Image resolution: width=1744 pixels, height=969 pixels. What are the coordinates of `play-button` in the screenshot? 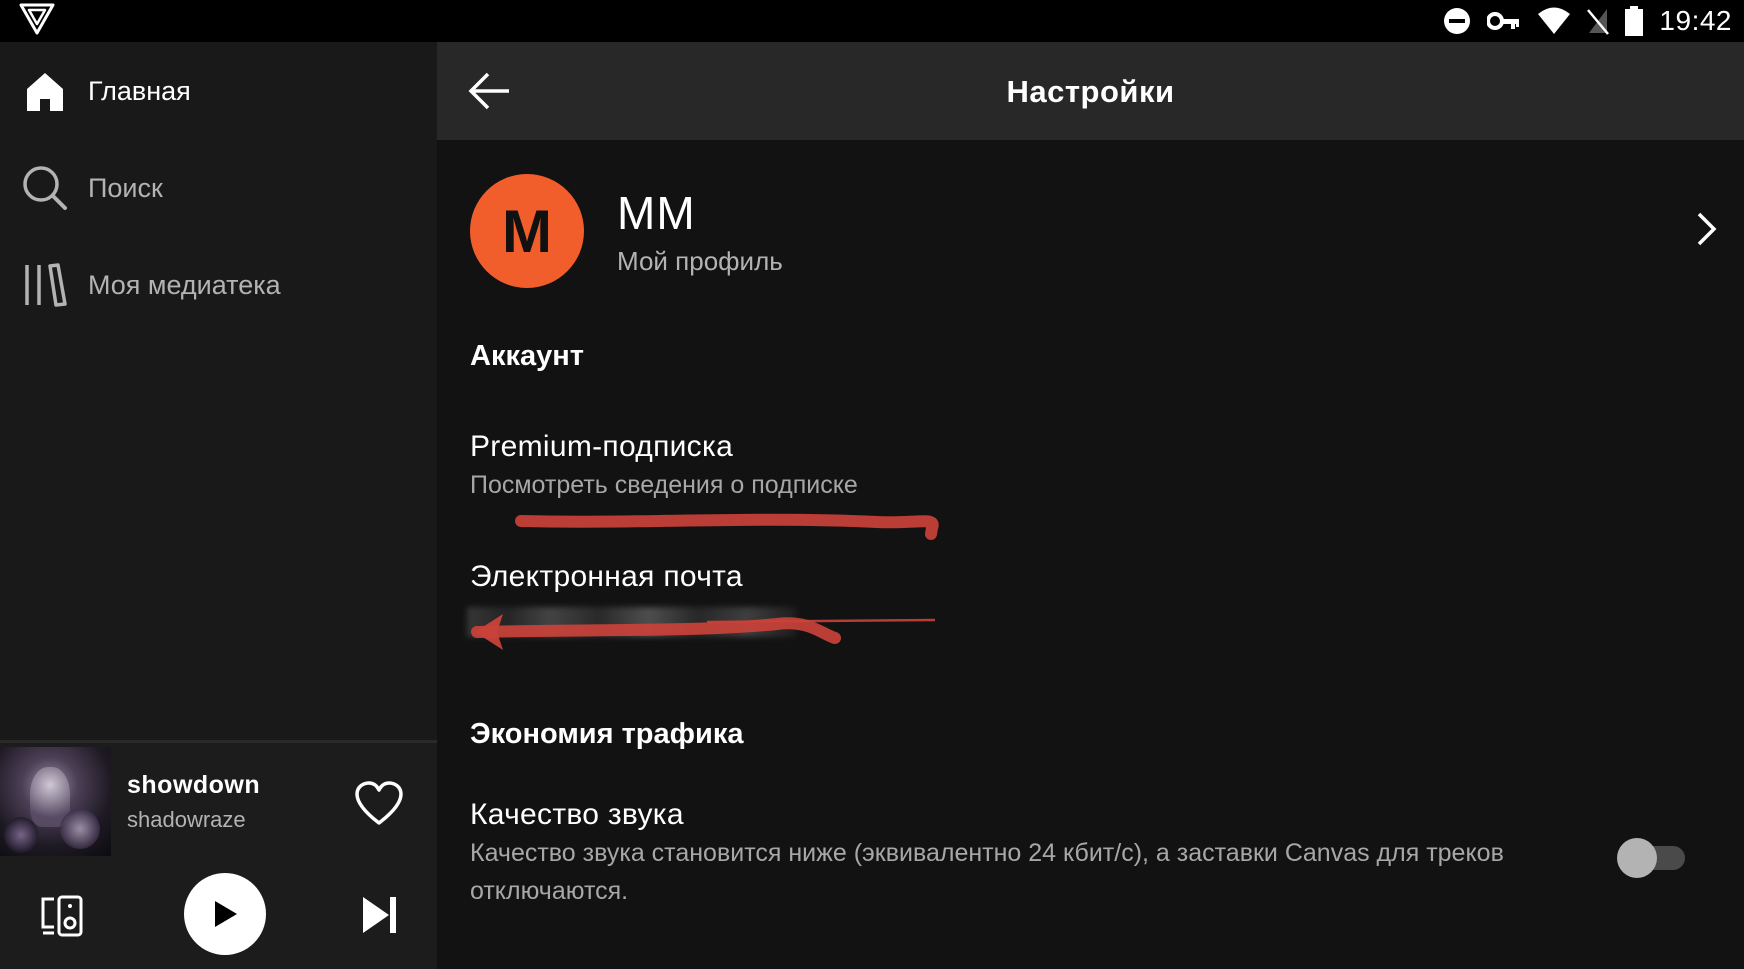 It's located at (225, 914).